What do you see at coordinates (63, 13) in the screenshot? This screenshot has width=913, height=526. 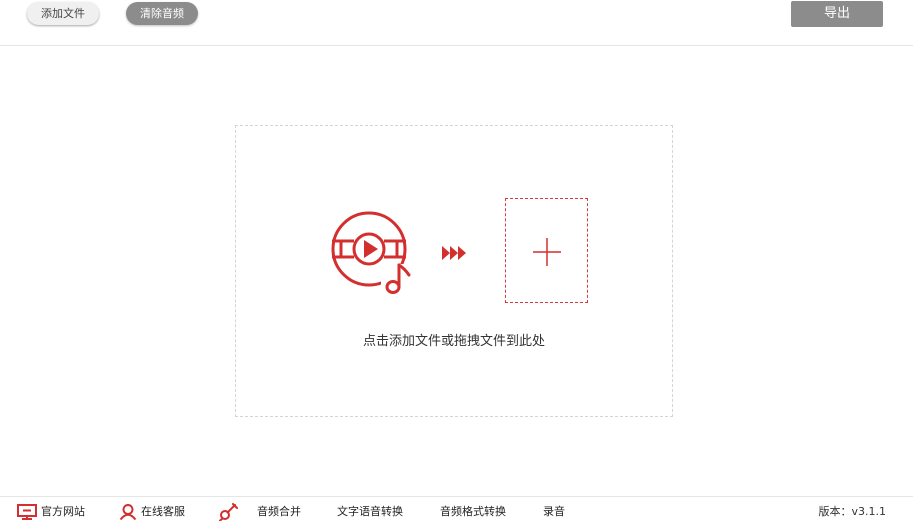 I see `add-file-button: 添加文件` at bounding box center [63, 13].